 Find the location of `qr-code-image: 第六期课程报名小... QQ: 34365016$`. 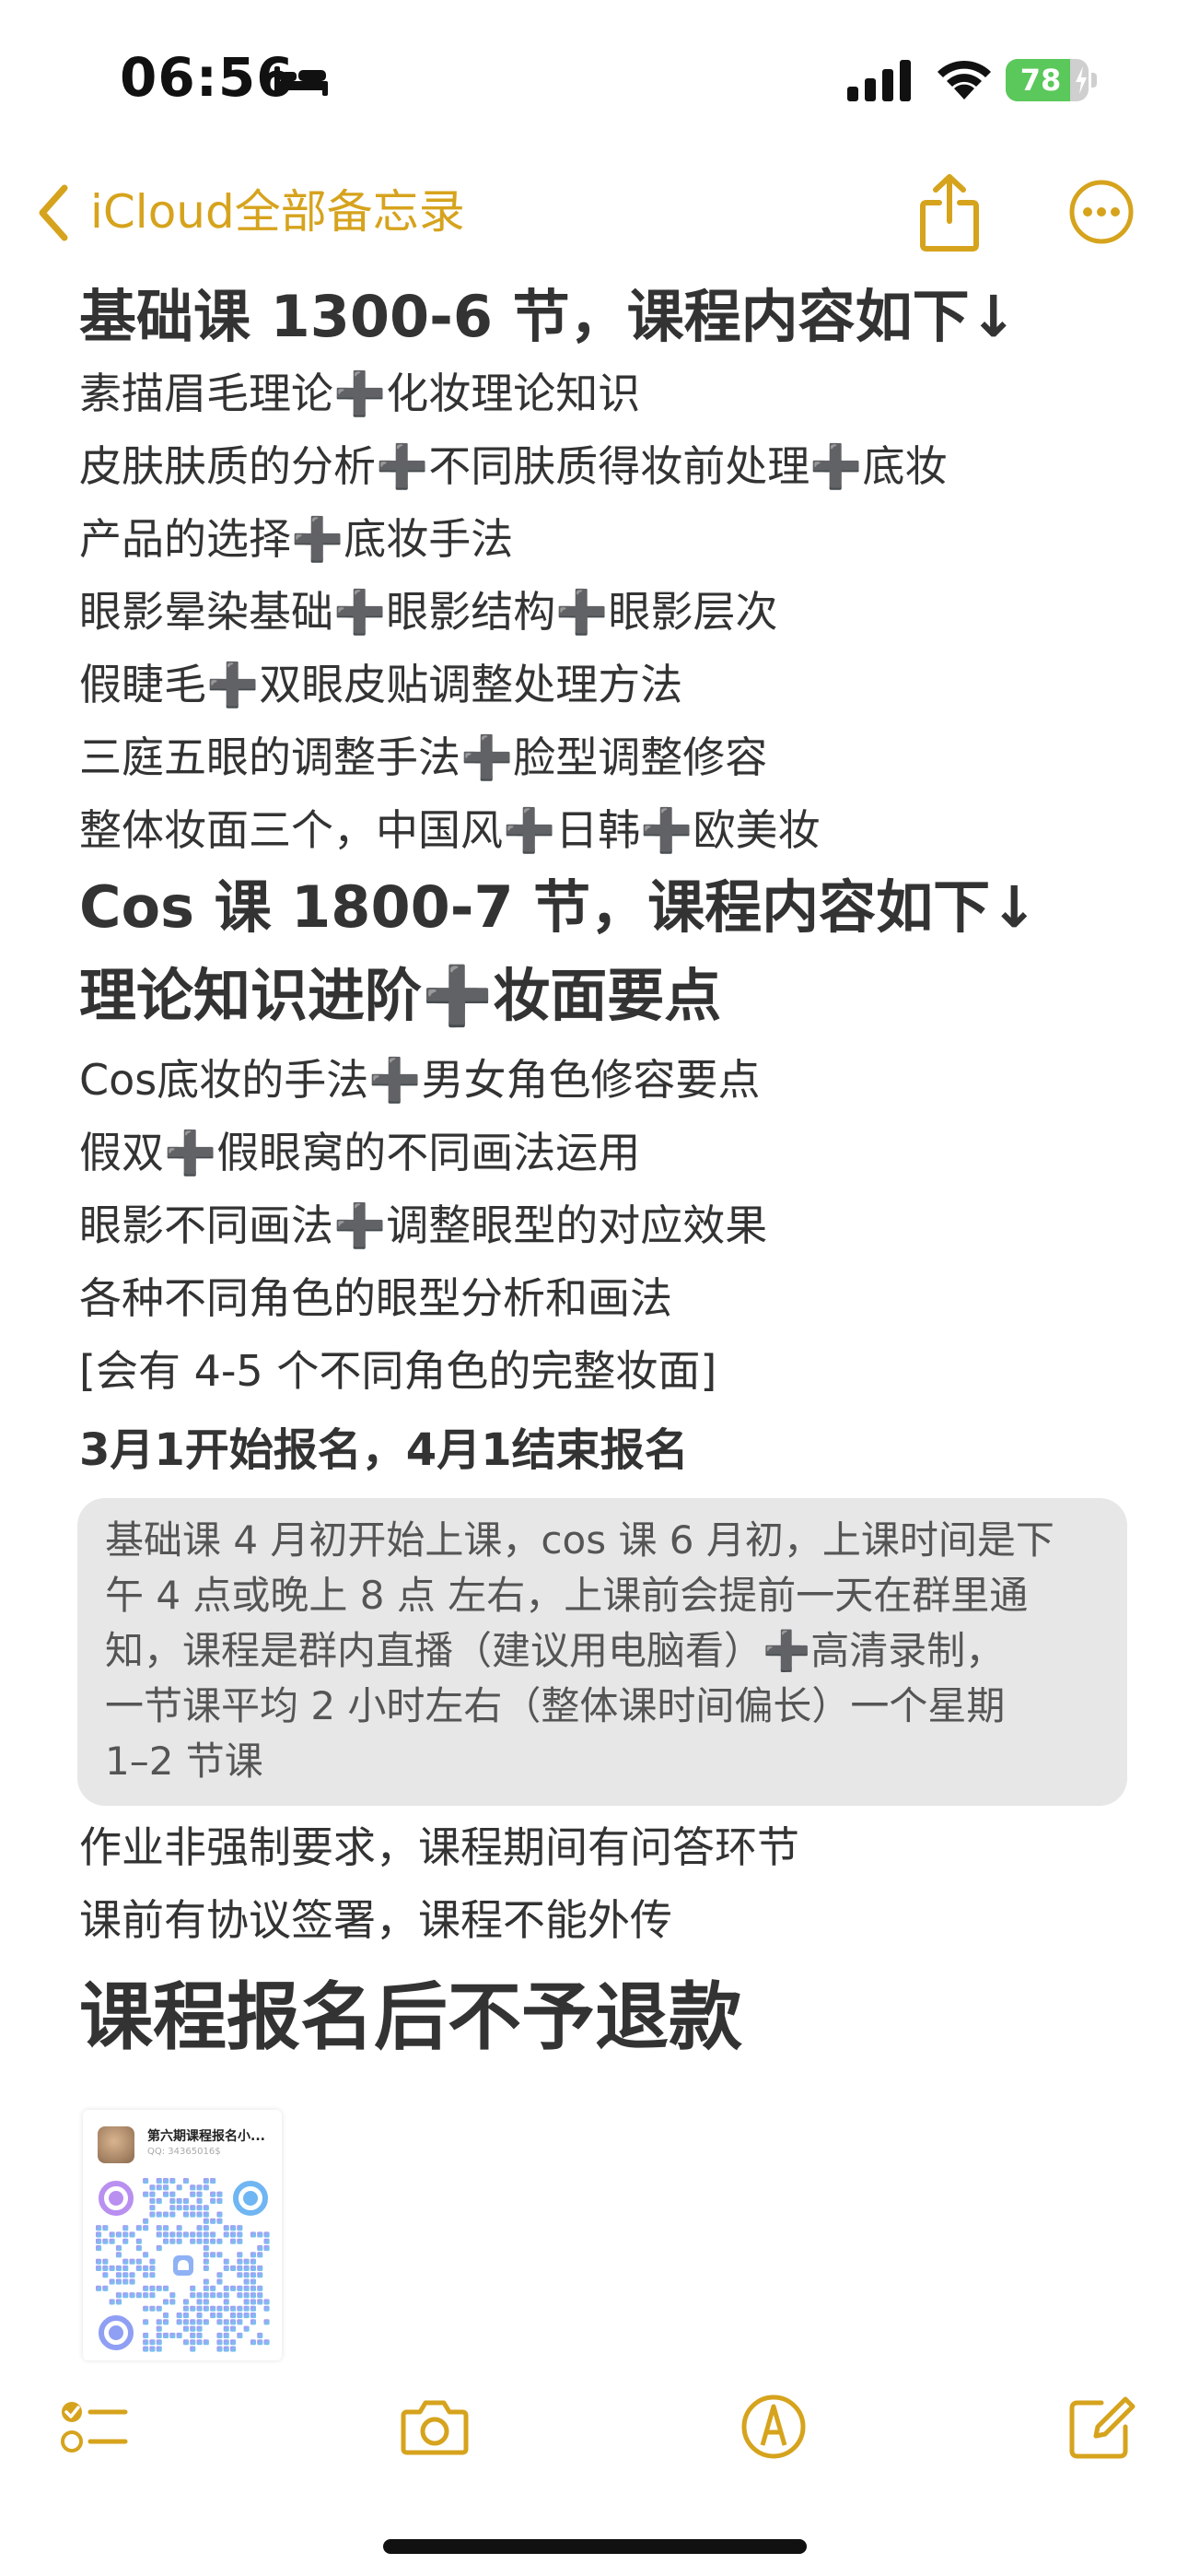

qr-code-image: 第六期课程报名小... QQ: 34365016$ is located at coordinates (182, 2235).